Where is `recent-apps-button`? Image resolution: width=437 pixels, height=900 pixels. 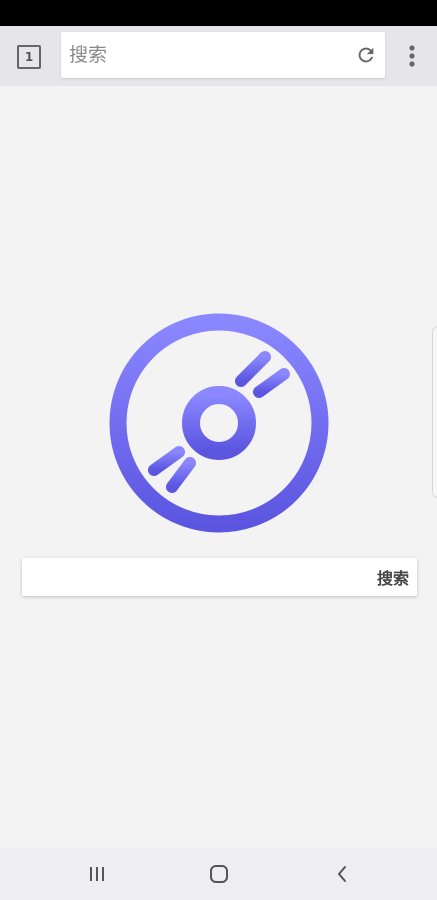 recent-apps-button is located at coordinates (97, 874).